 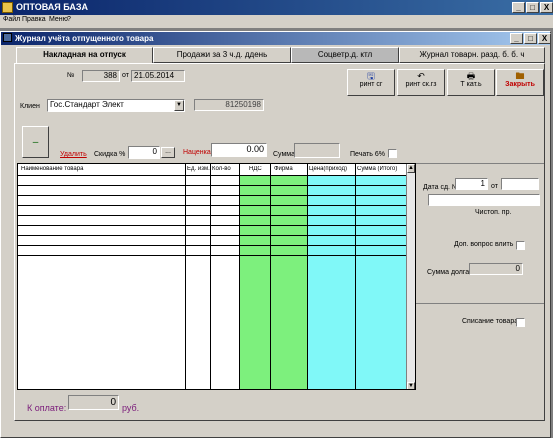 I want to click on close-button: X, so click(x=546, y=7).